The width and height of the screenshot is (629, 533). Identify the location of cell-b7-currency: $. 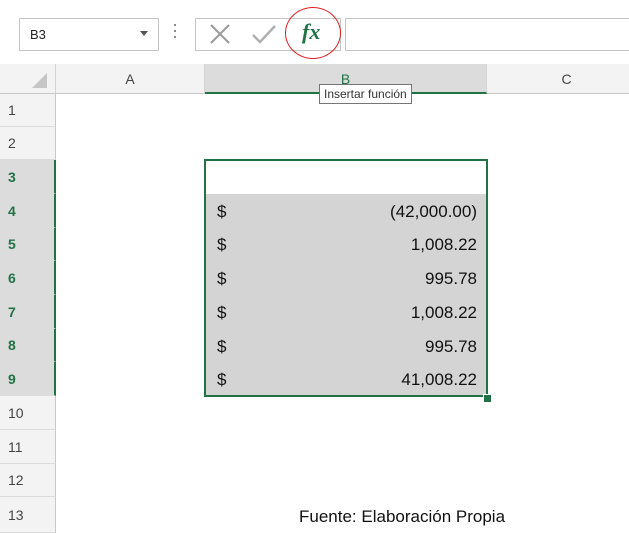
(221, 313).